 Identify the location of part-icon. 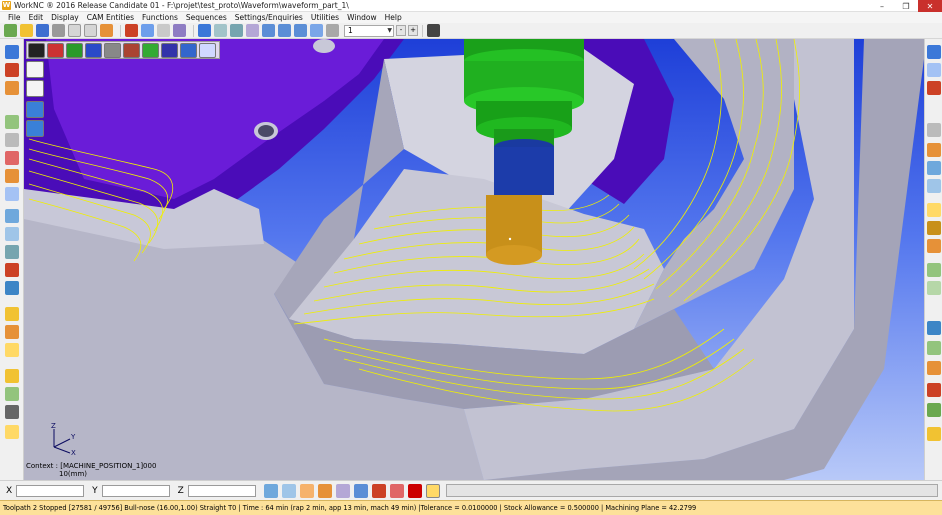
(179, 30).